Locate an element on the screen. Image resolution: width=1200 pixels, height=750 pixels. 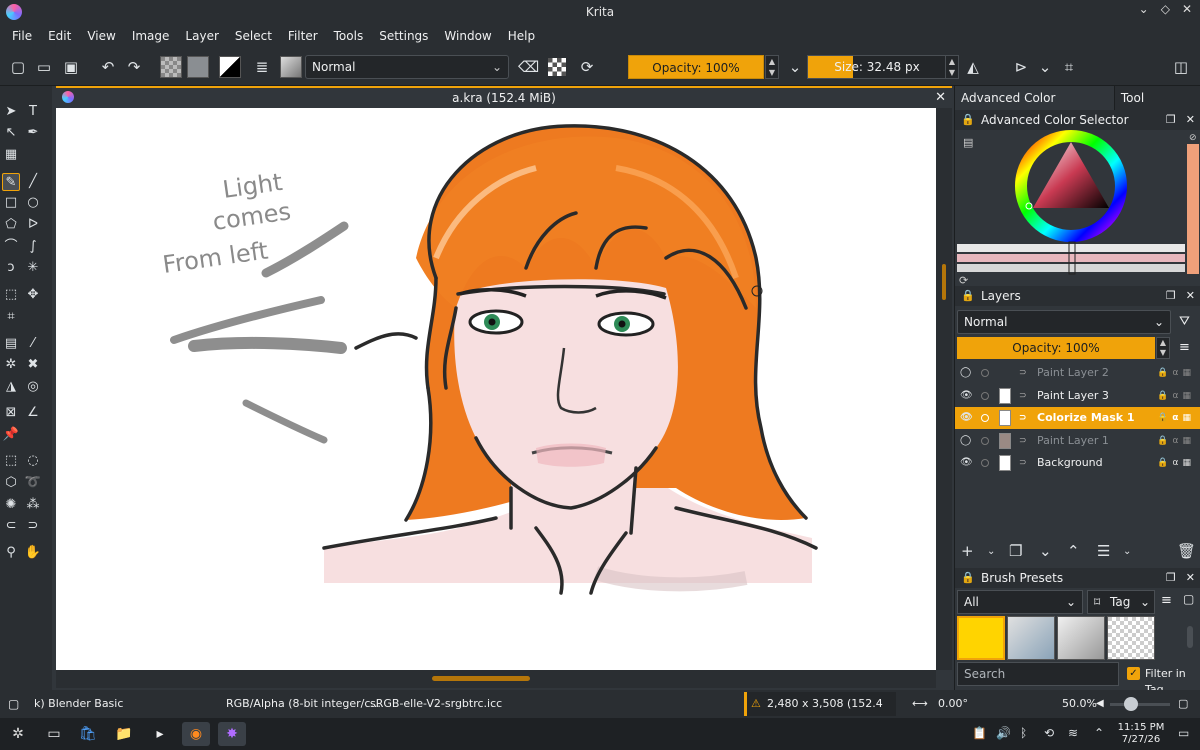
size-slider: Size: 32.48 px is located at coordinates (883, 67).